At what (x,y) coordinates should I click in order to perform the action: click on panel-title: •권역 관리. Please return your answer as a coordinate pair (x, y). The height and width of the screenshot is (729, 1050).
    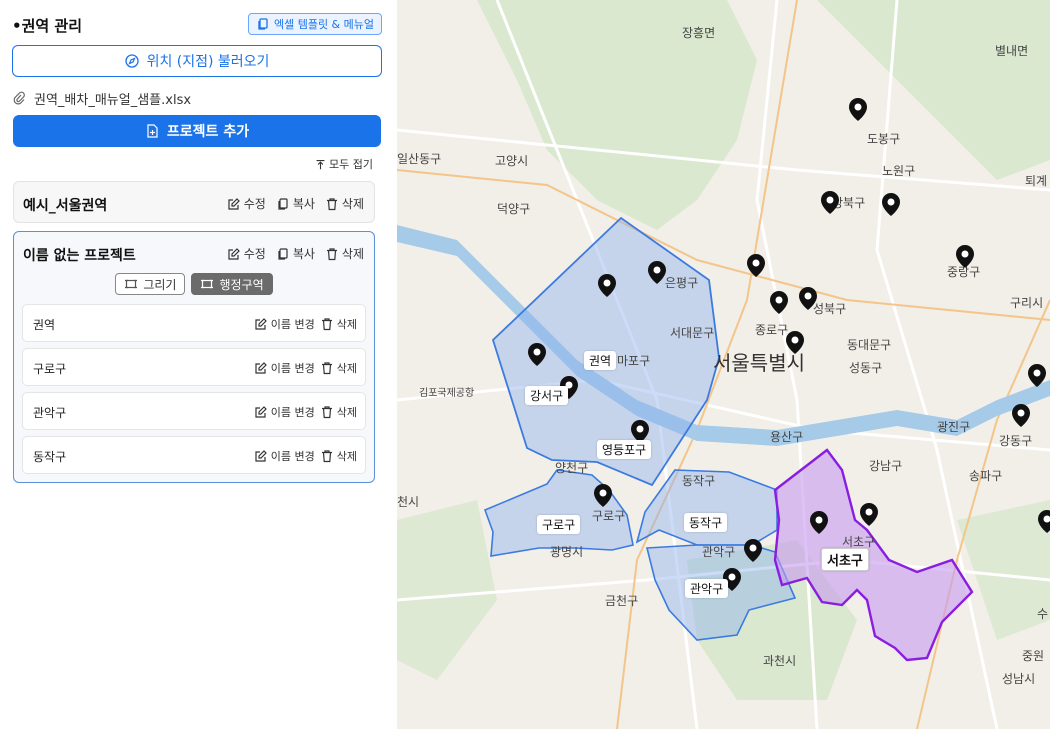
    Looking at the image, I should click on (47, 26).